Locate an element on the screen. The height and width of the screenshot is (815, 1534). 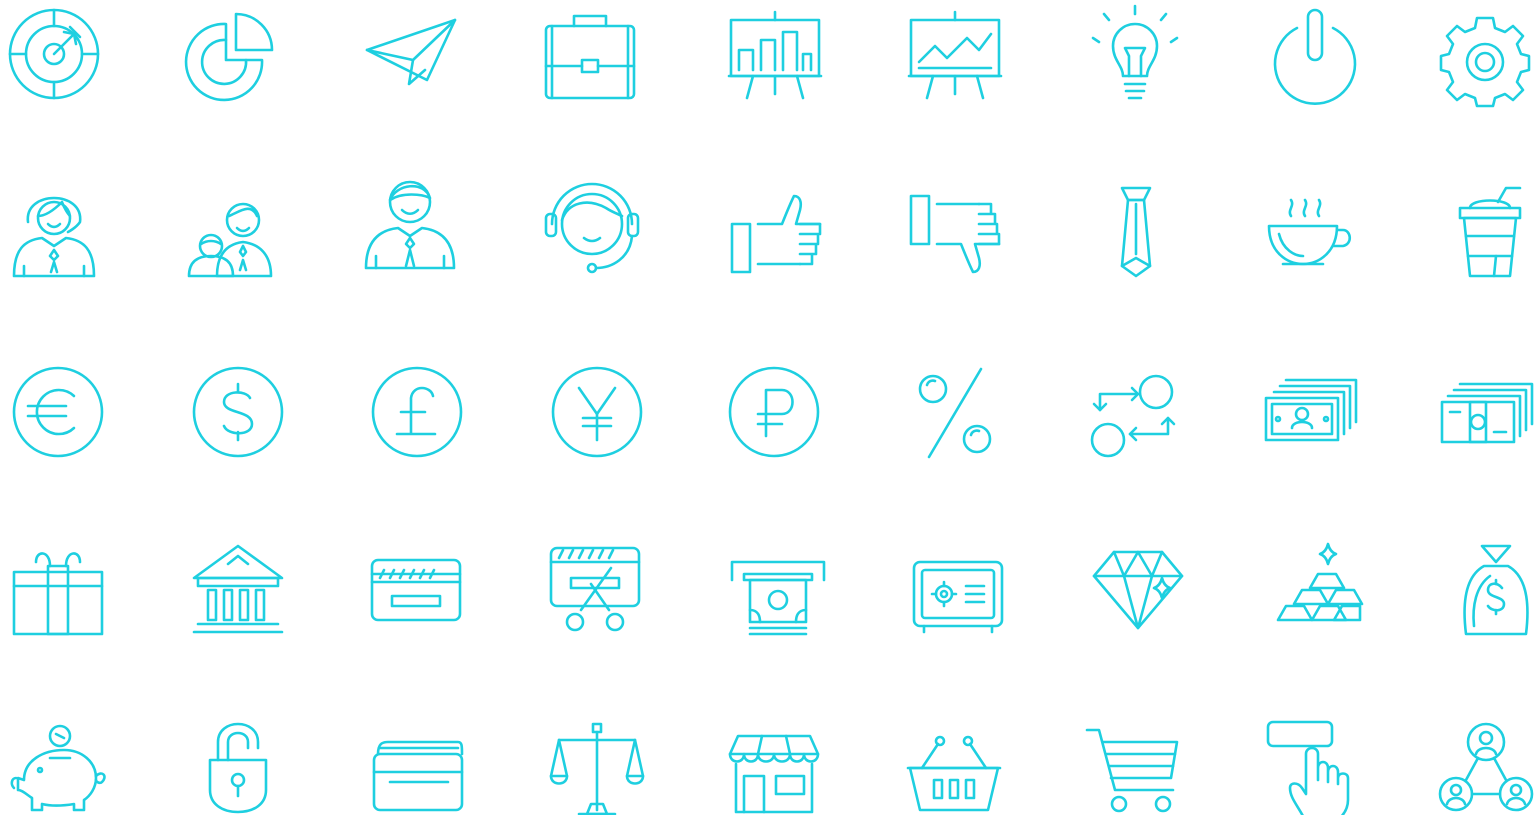
diamond-icon is located at coordinates (1138, 590).